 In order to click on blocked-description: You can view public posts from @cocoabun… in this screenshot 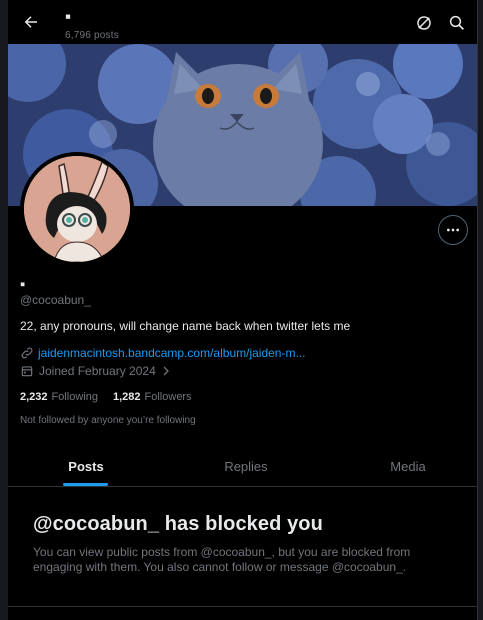, I will do `click(222, 559)`.